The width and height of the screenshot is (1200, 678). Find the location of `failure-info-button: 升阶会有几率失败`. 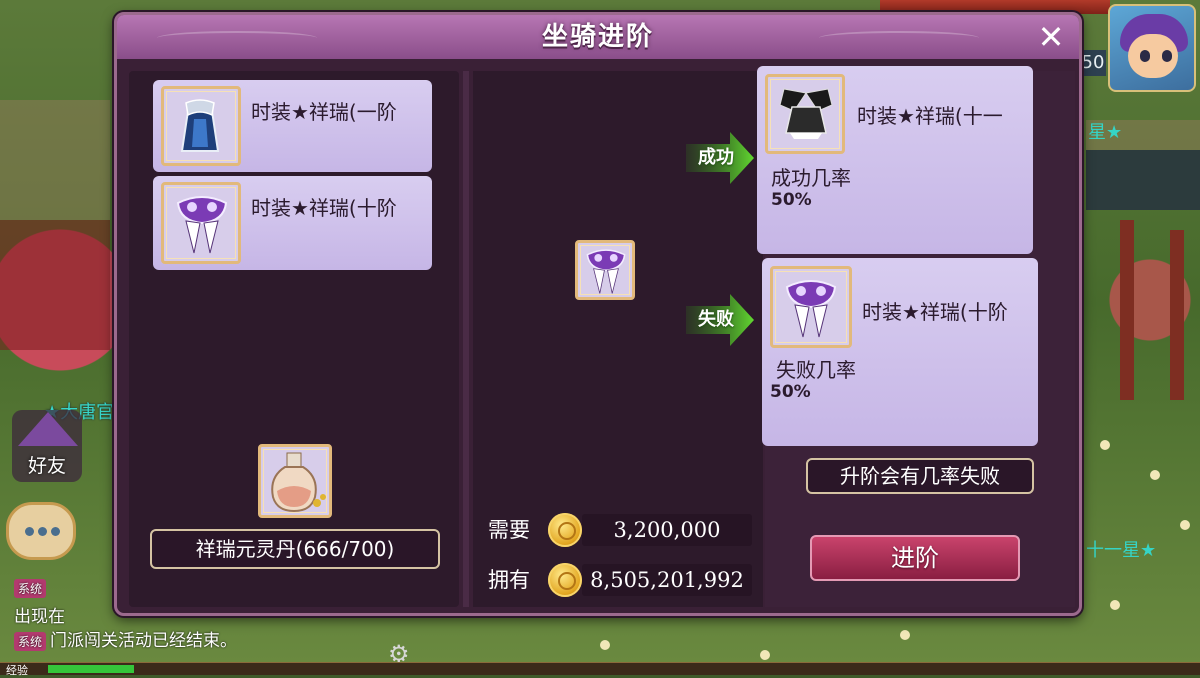

failure-info-button: 升阶会有几率失败 is located at coordinates (920, 476).